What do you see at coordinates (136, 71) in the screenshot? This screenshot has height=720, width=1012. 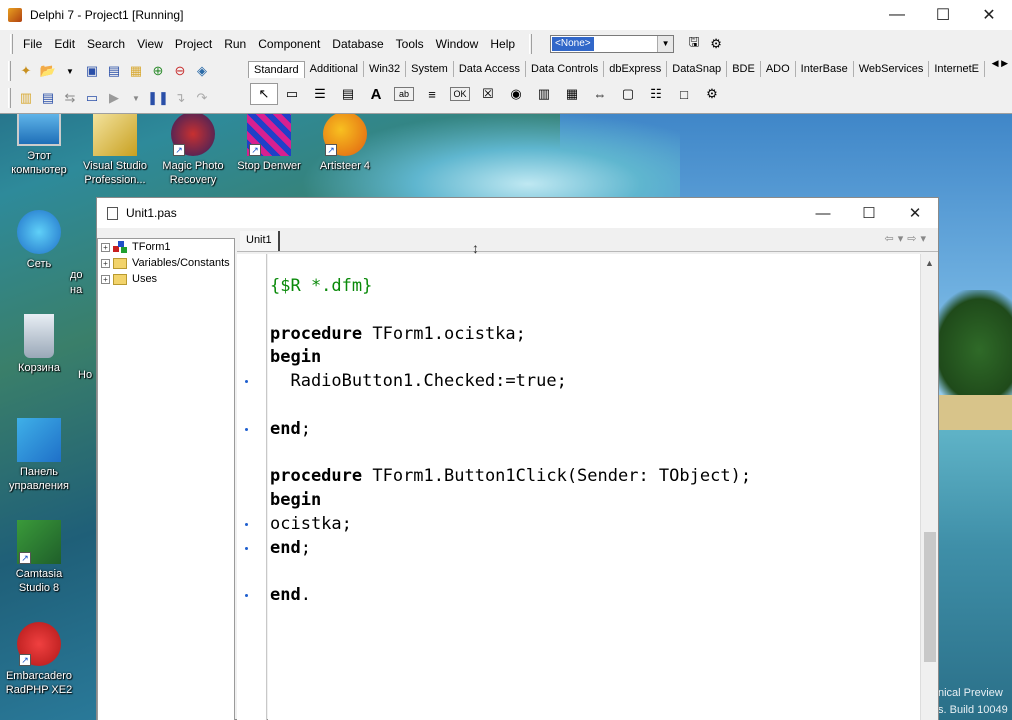 I see `open-project-icon: ▦` at bounding box center [136, 71].